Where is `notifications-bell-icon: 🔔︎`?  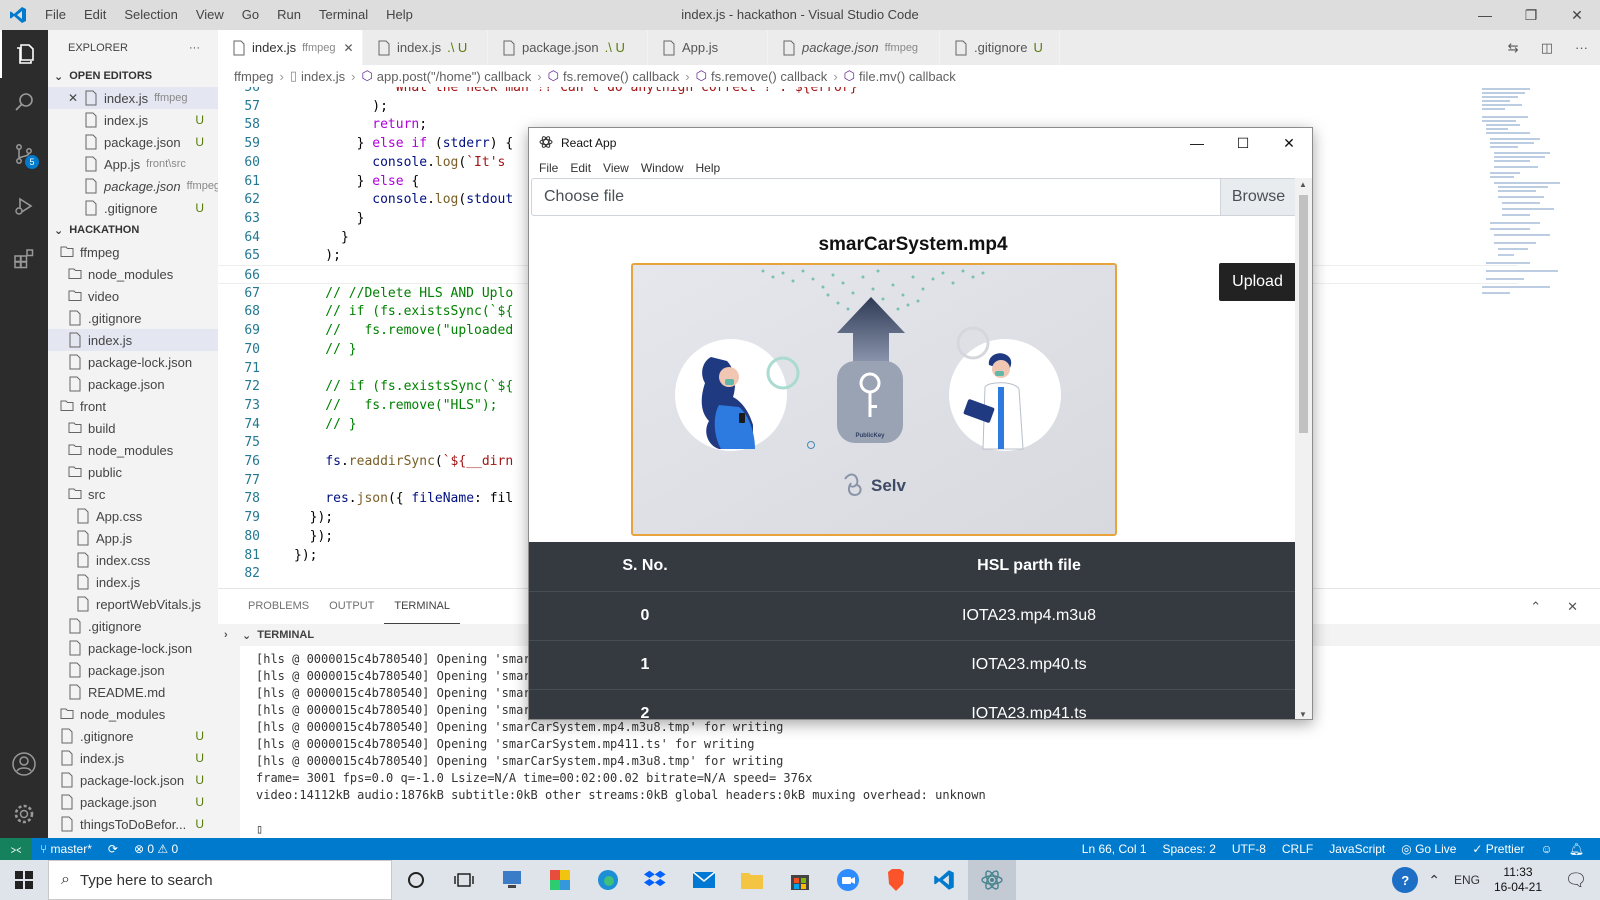 notifications-bell-icon: 🔔︎ is located at coordinates (1576, 849).